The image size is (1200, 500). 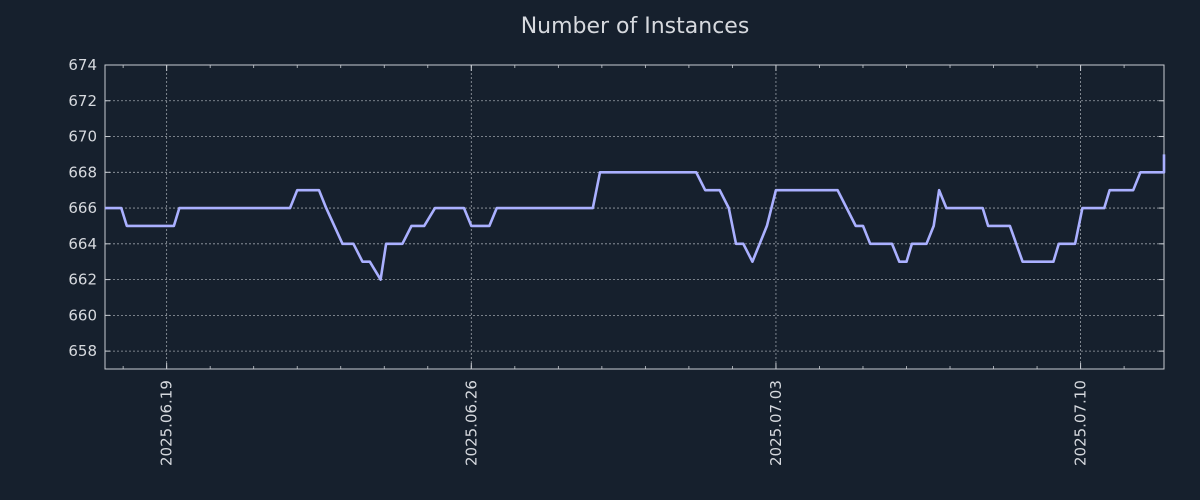 What do you see at coordinates (82, 315) in the screenshot?
I see `y-tick-label: 660` at bounding box center [82, 315].